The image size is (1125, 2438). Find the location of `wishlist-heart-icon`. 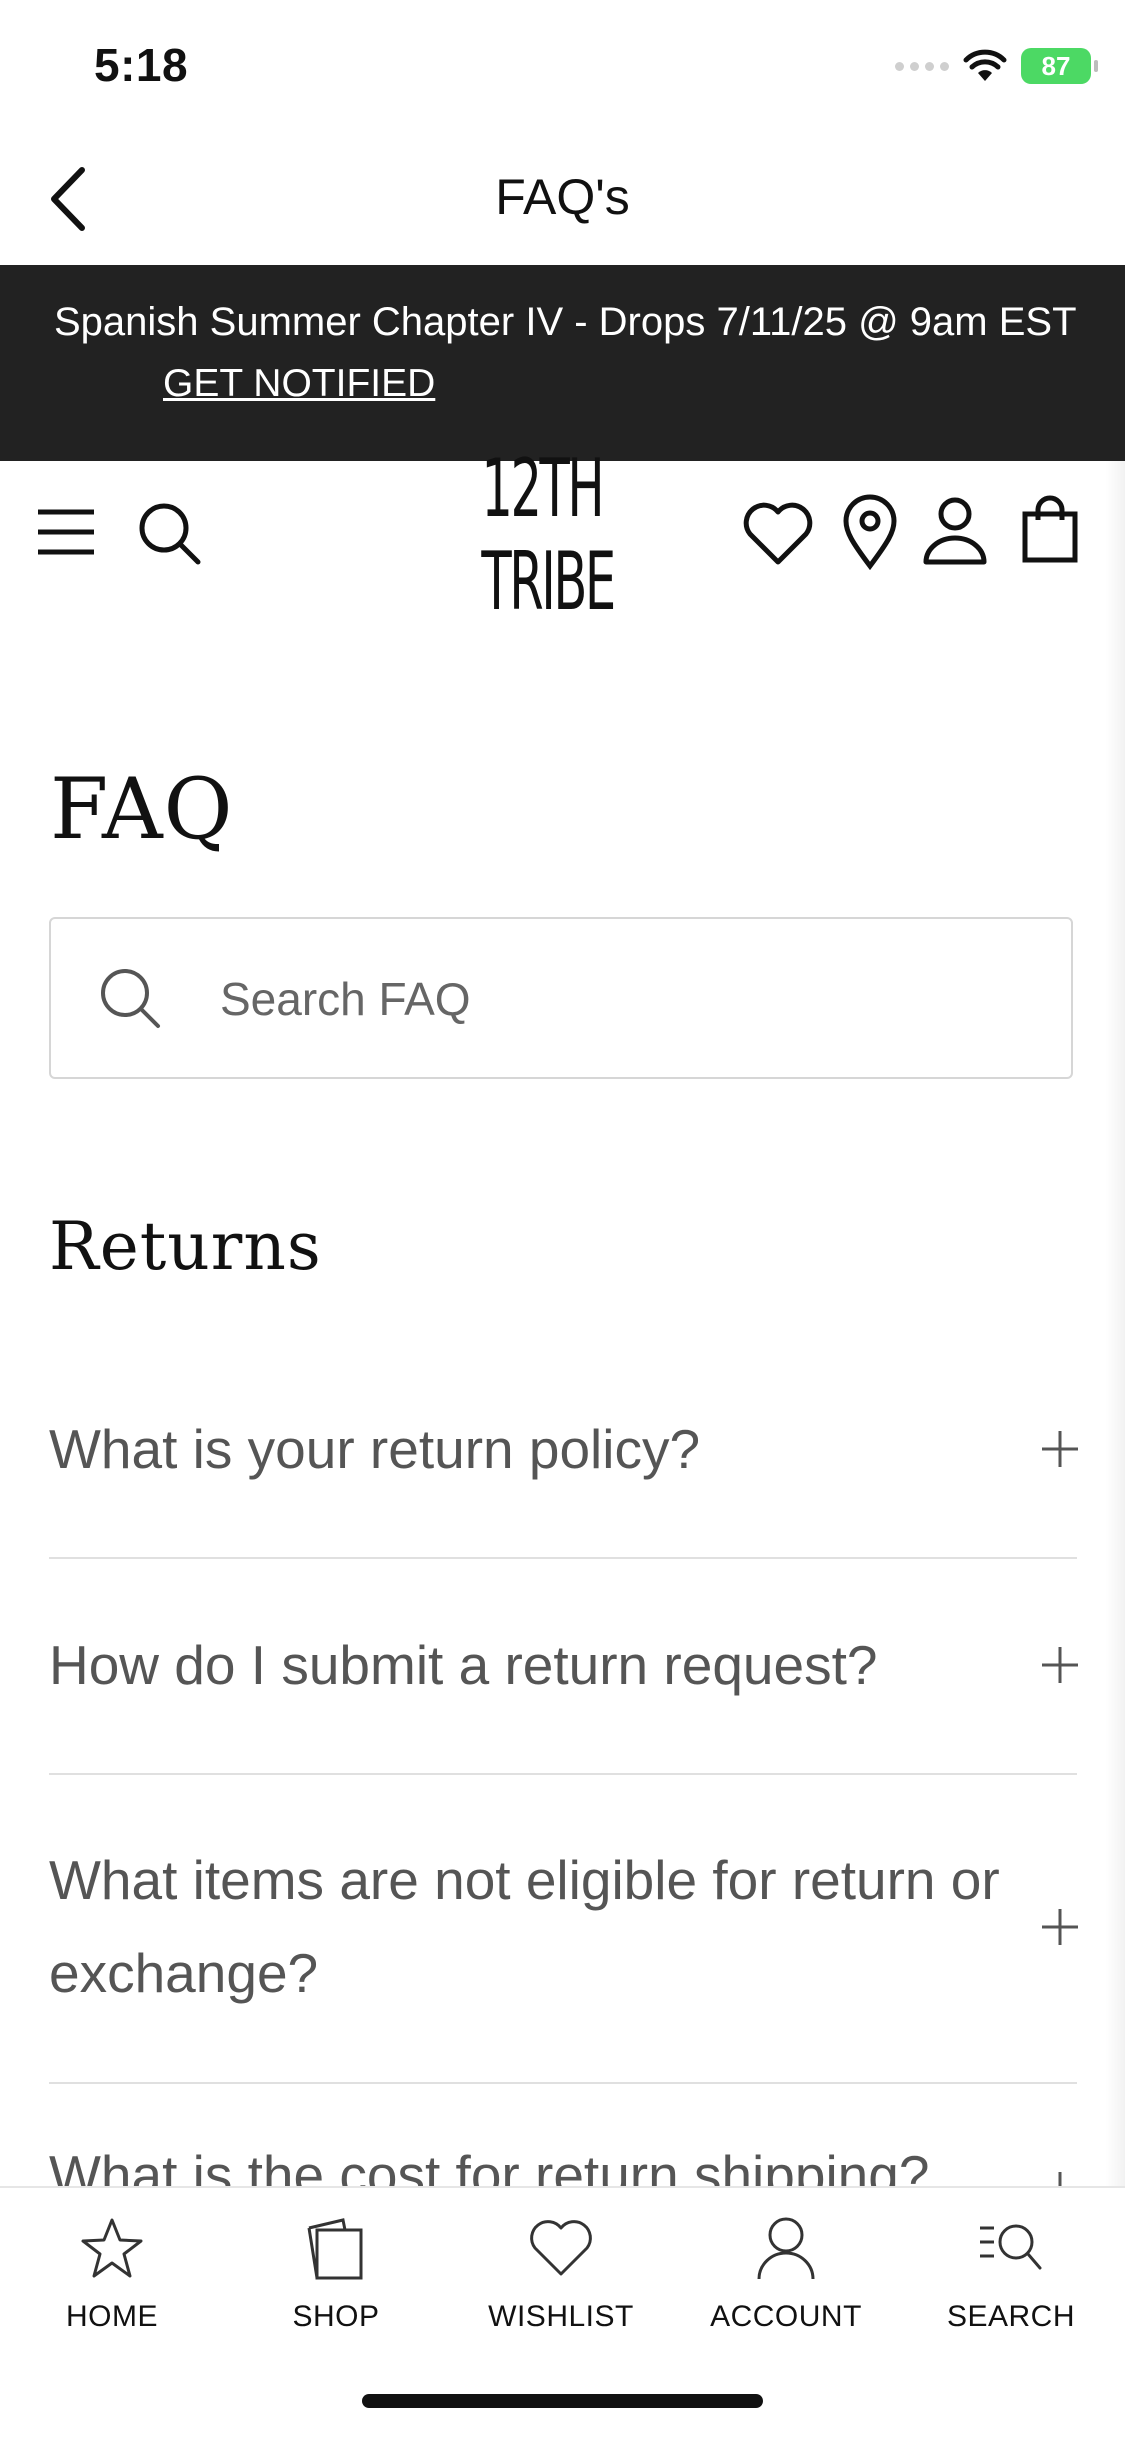

wishlist-heart-icon is located at coordinates (778, 534).